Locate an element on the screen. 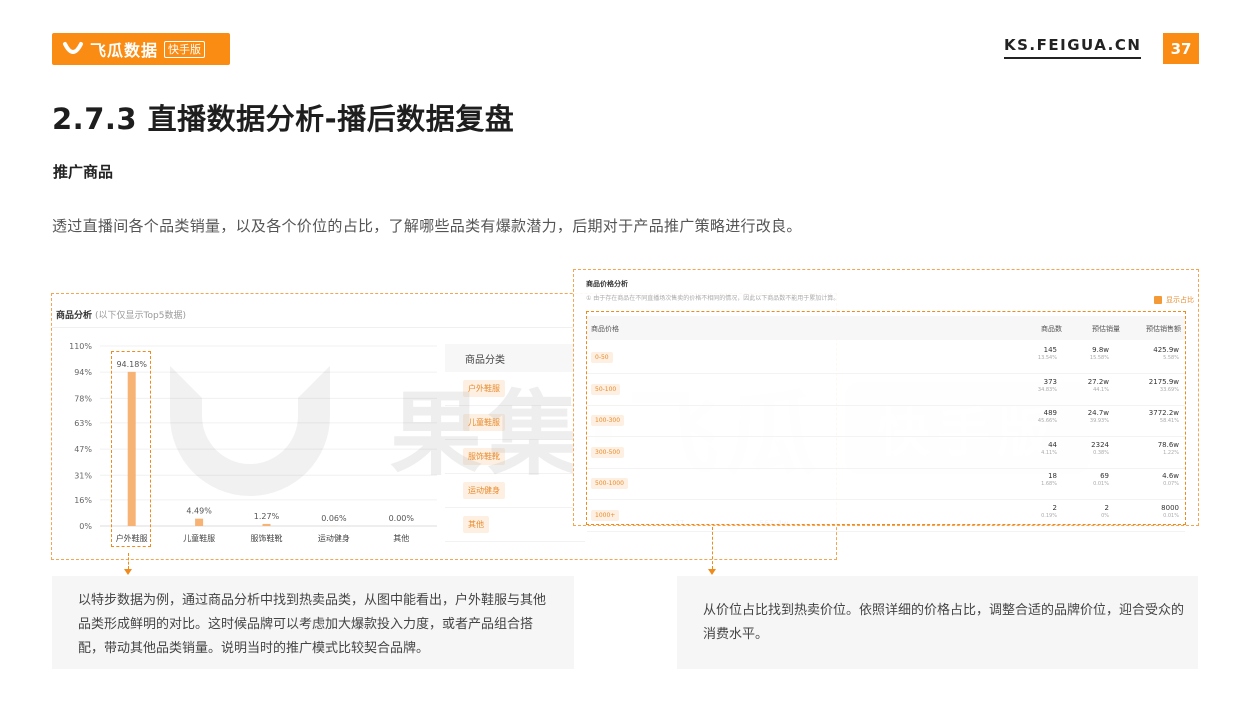 This screenshot has width=1250, height=703. data-label: 1.27% is located at coordinates (267, 516).